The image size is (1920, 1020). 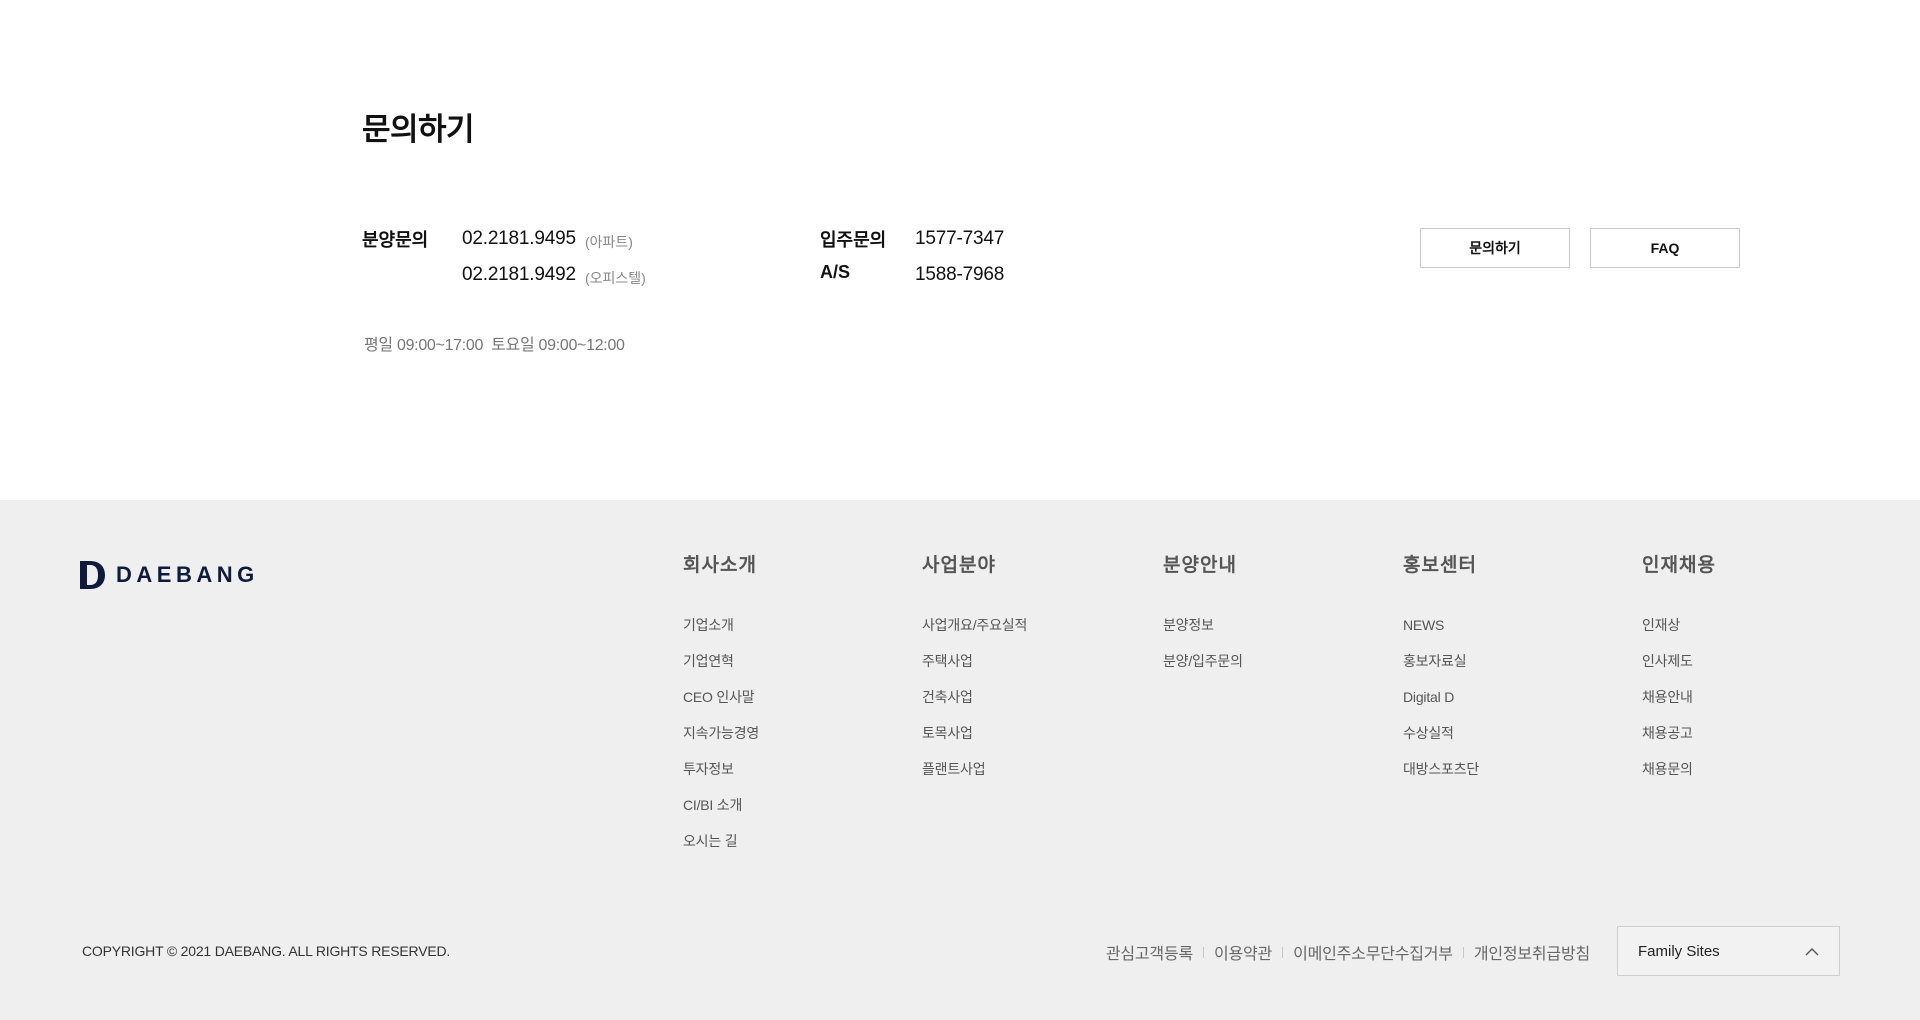 I want to click on menu-item-plant: 플랜트사업, so click(x=1022, y=778).